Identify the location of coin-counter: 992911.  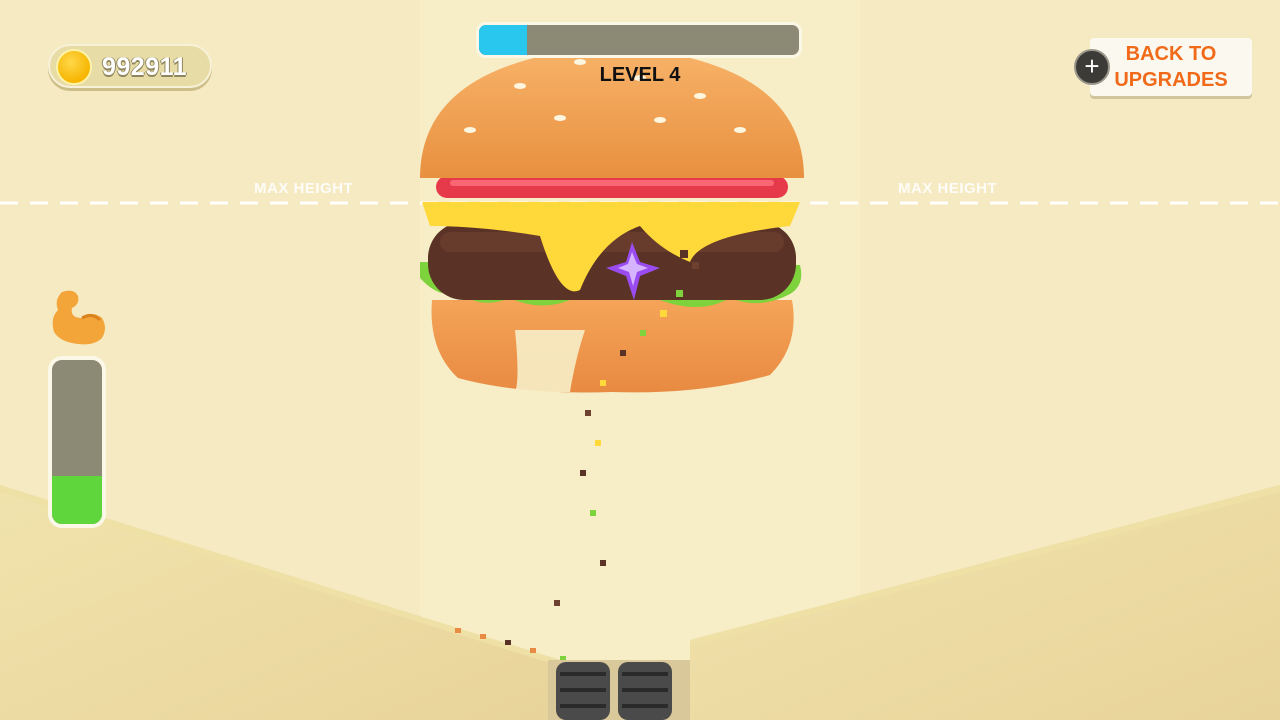
(130, 66).